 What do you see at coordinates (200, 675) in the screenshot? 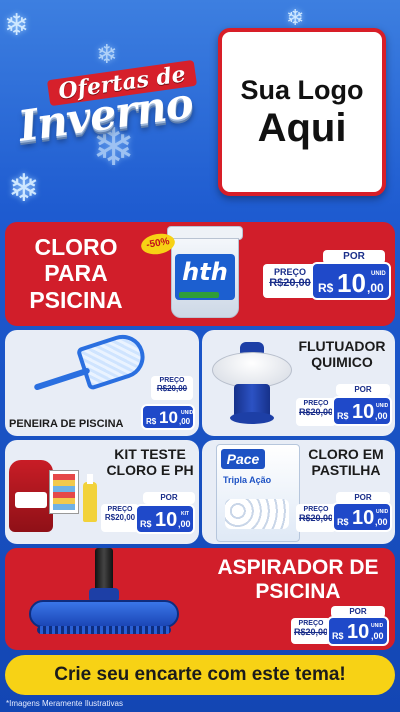
I see `cta-banner: Crie seu encarte com este tema!` at bounding box center [200, 675].